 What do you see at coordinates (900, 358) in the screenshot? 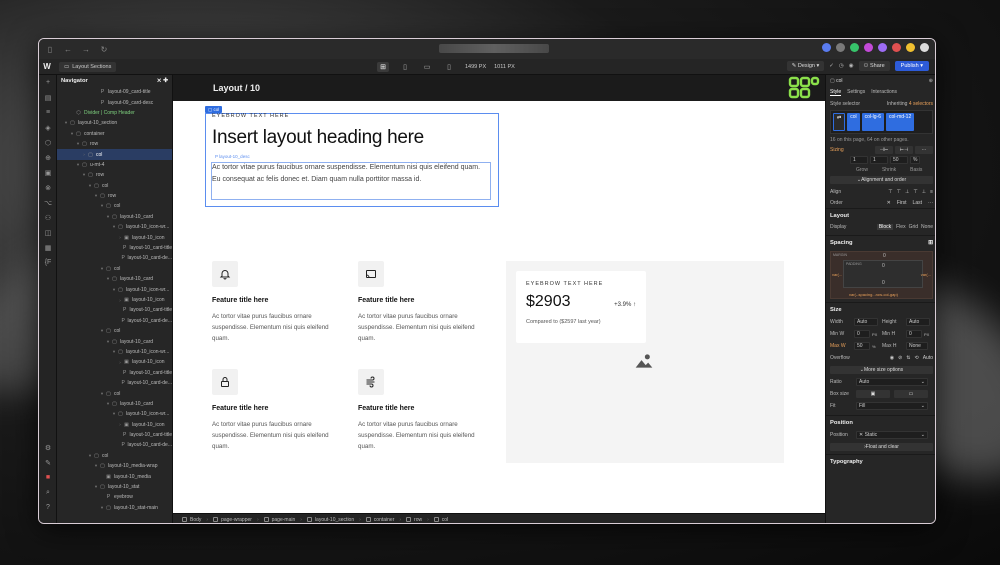
I see `overflow-hidden-icon: ⊘` at bounding box center [900, 358].